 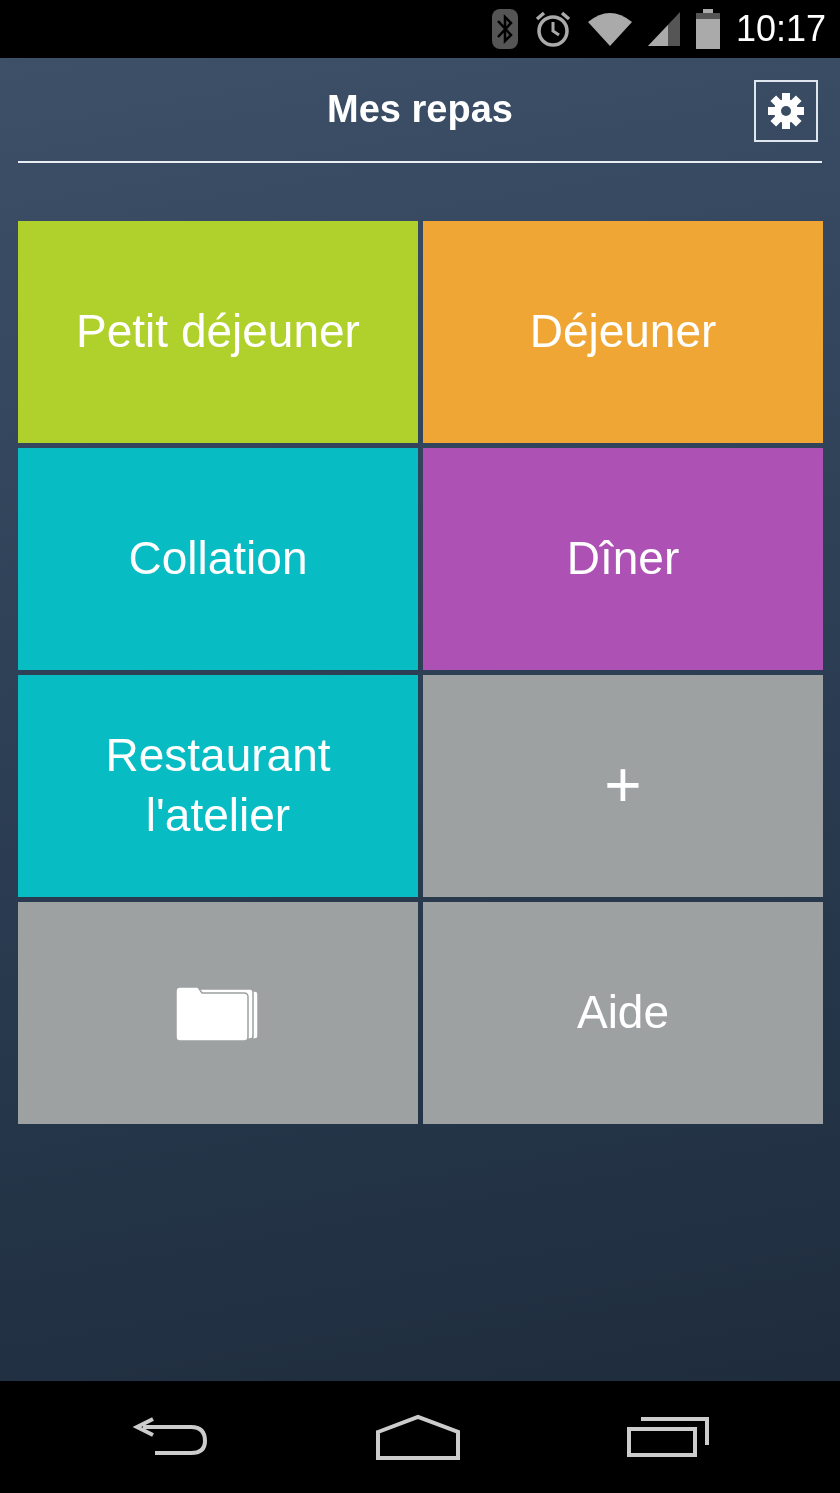 I want to click on screen-title: Mes repas, so click(x=420, y=109).